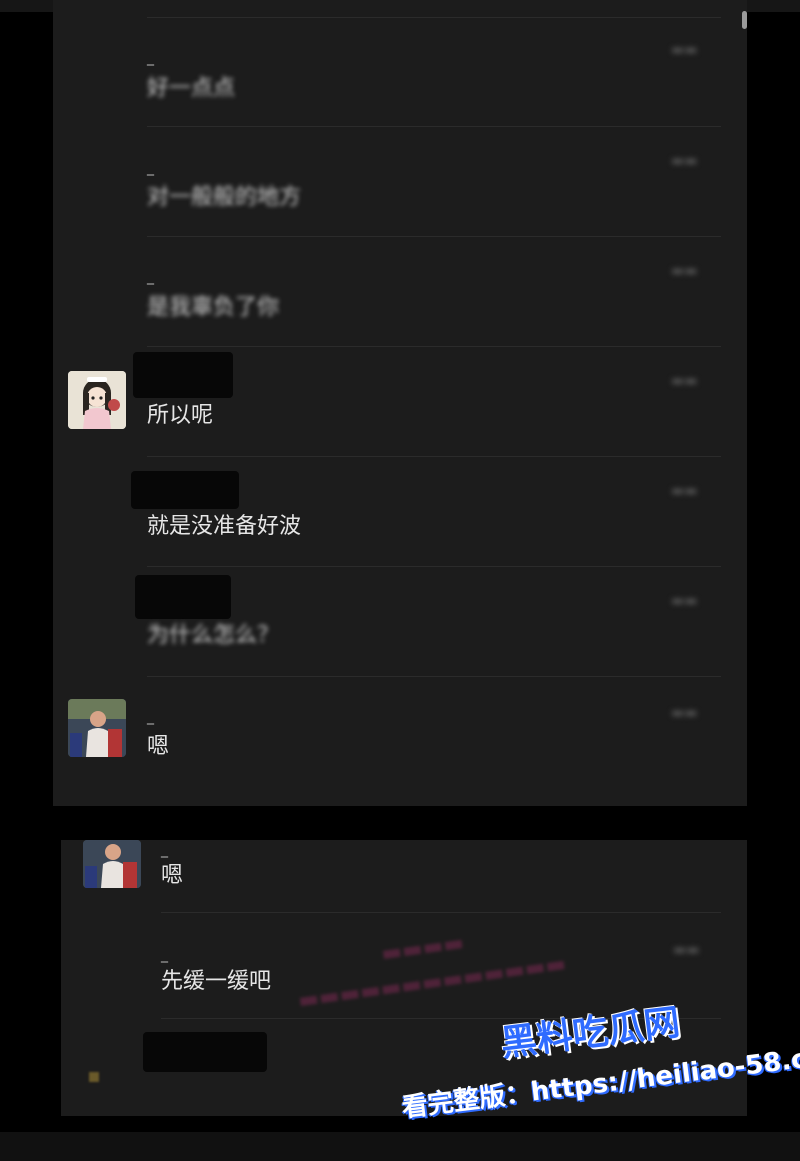  What do you see at coordinates (180, 415) in the screenshot?
I see `message-text: 所以呢` at bounding box center [180, 415].